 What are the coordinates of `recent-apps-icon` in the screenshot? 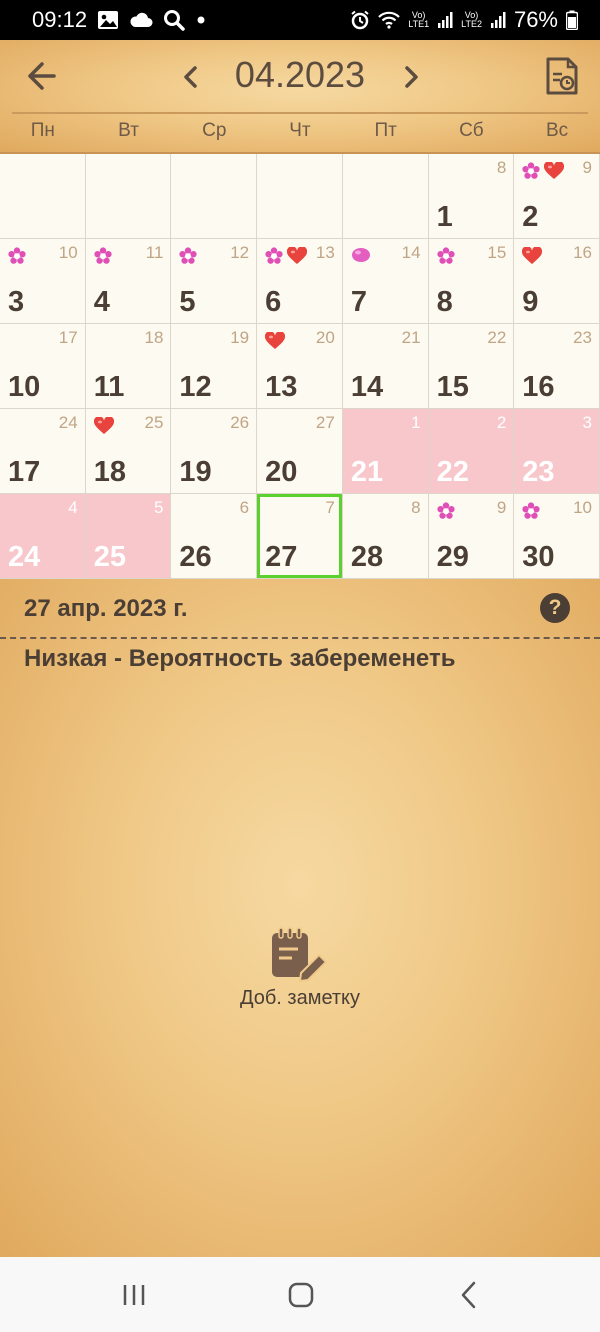 It's located at (134, 1295).